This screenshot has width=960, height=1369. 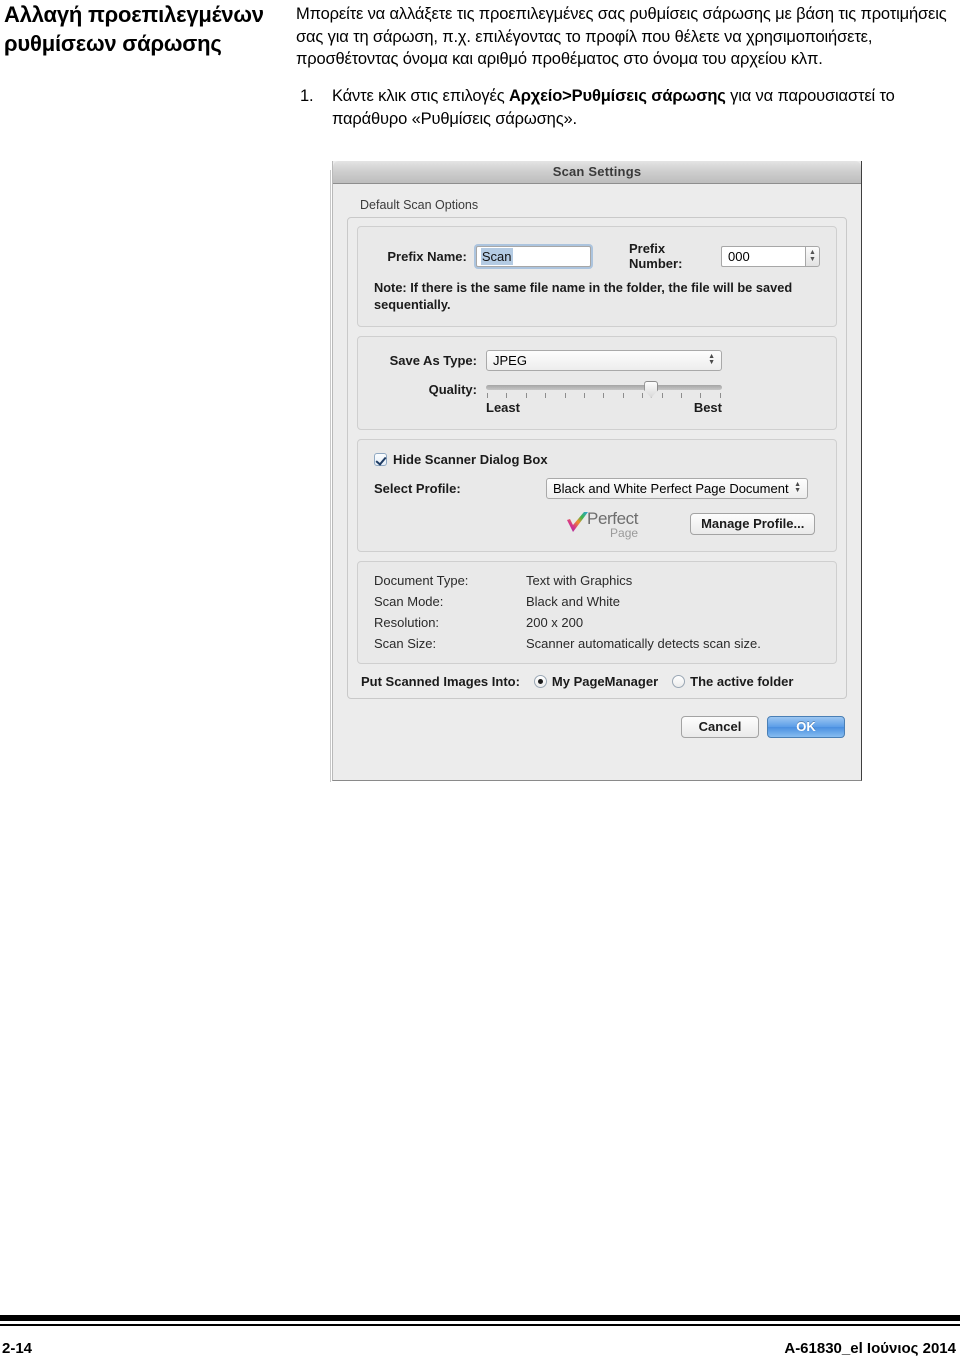 What do you see at coordinates (533, 256) in the screenshot?
I see `prefix-name-input: Scan` at bounding box center [533, 256].